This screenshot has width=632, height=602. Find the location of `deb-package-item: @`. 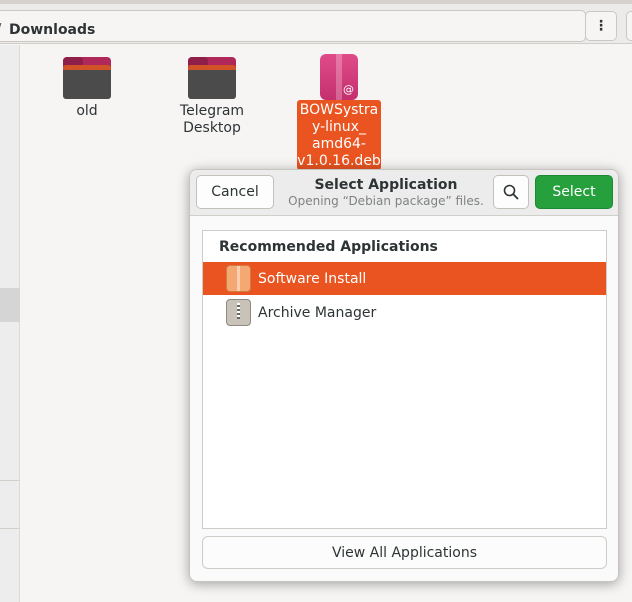

deb-package-item: @ is located at coordinates (339, 77).